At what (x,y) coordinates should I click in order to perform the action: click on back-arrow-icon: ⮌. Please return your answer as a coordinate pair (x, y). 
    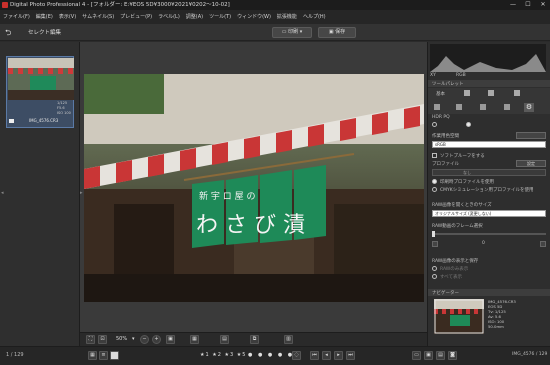
    Looking at the image, I should click on (9, 32).